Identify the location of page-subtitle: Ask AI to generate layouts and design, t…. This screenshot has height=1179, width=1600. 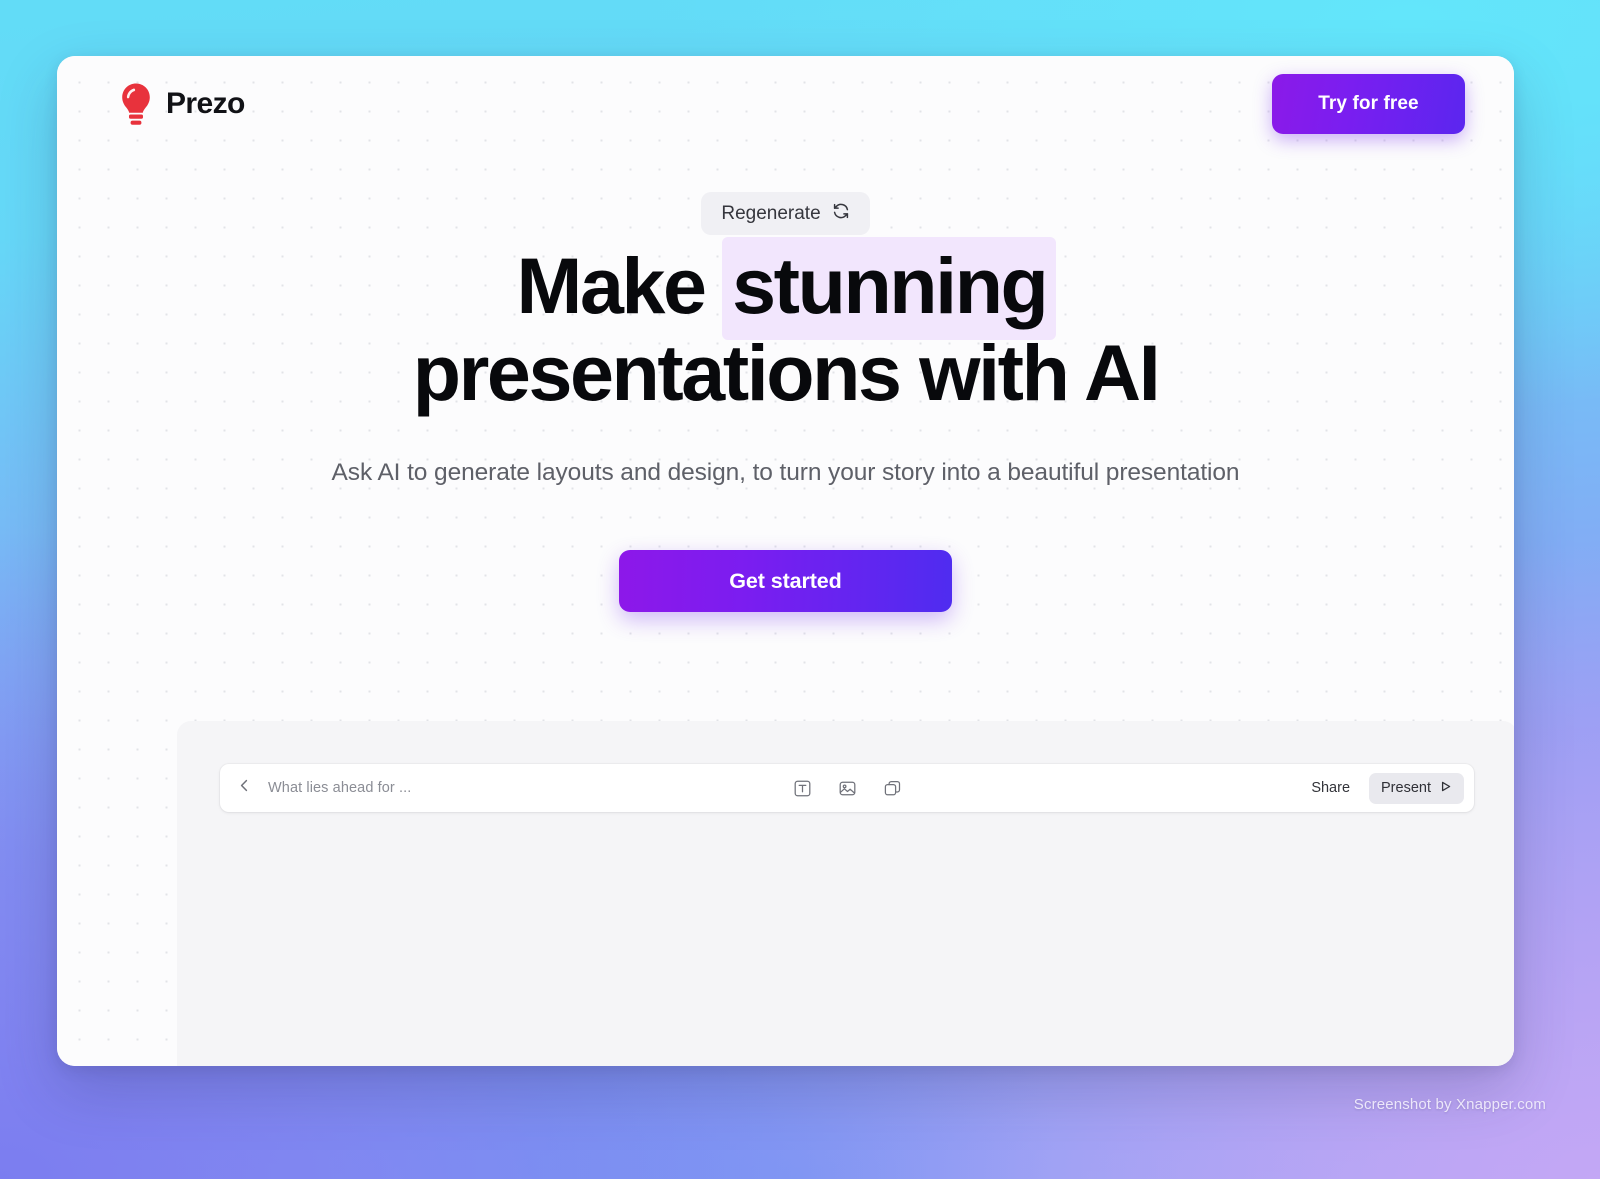
(785, 473).